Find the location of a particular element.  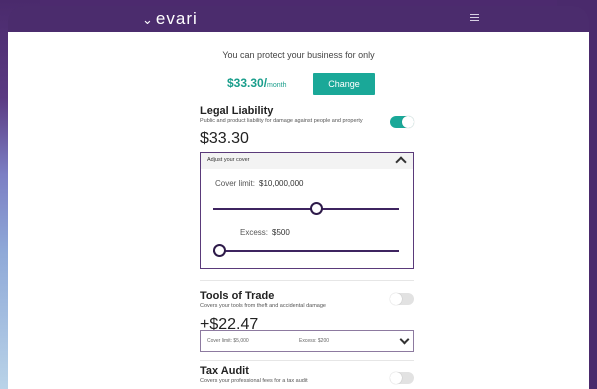

adjust-cover-header: Adjust your cover is located at coordinates (307, 161).